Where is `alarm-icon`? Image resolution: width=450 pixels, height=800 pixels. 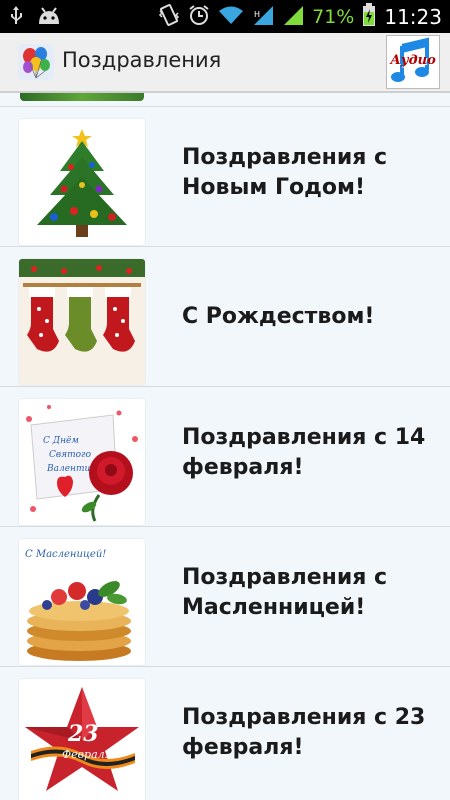
alarm-icon is located at coordinates (199, 17).